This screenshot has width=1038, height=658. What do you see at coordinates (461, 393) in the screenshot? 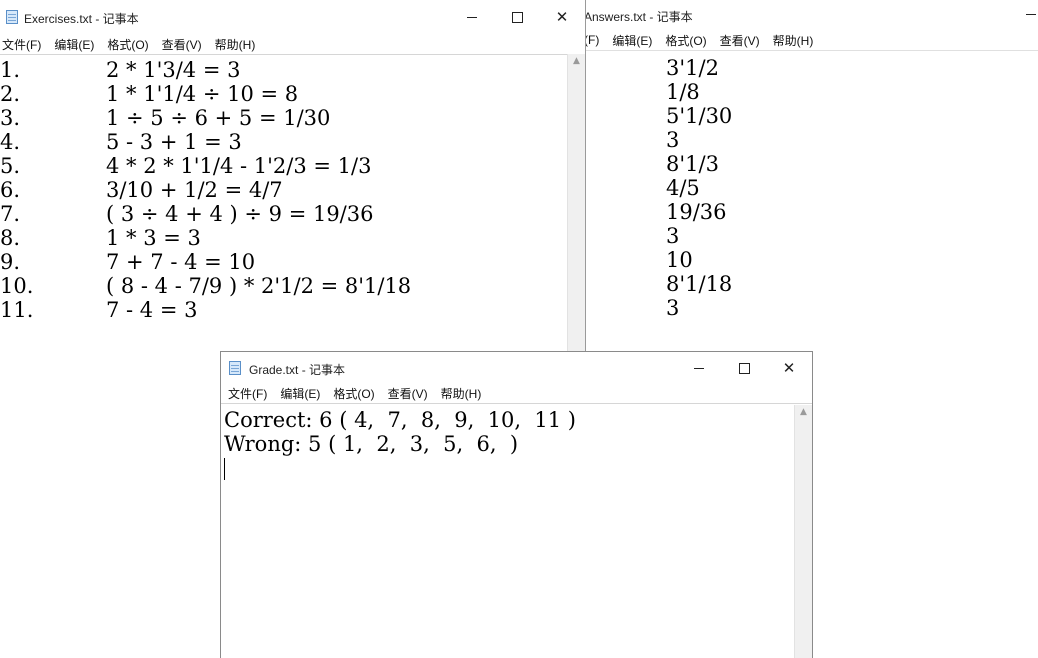
I see `grade-menu-help: 帮助(H)` at bounding box center [461, 393].